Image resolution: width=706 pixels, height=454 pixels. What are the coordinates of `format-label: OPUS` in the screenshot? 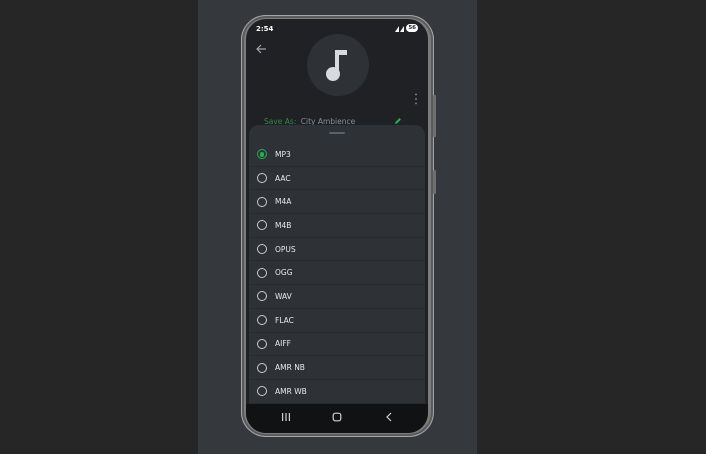 It's located at (285, 249).